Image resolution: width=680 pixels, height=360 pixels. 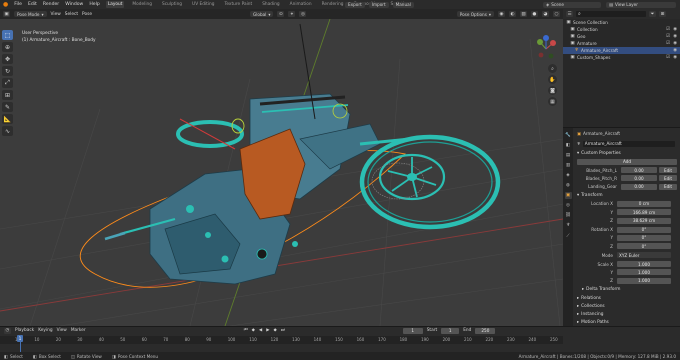 I want to click on scene-tab-icon: ◈, so click(x=568, y=175).